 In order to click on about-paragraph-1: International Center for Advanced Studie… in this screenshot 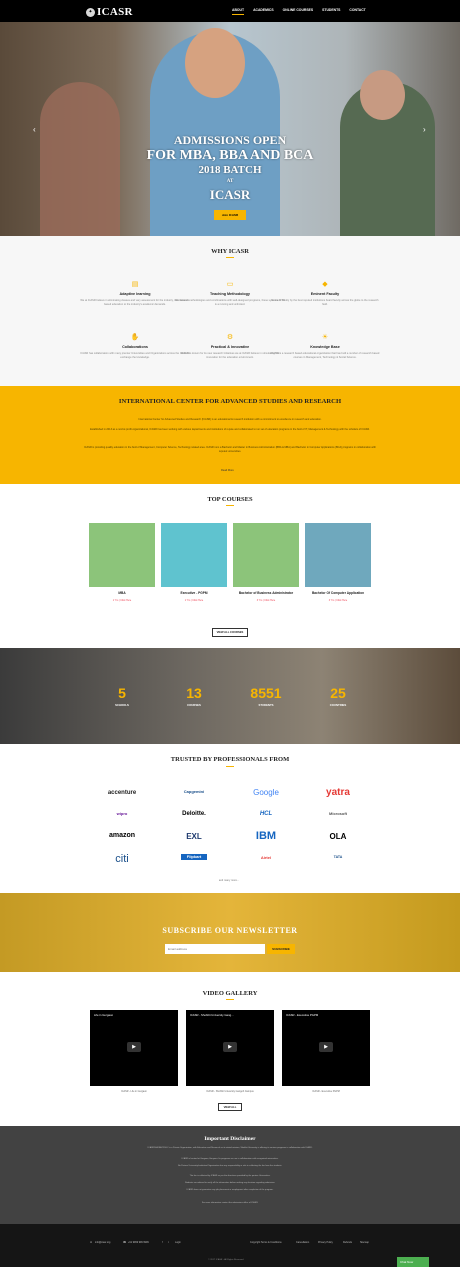, I will do `click(230, 419)`.